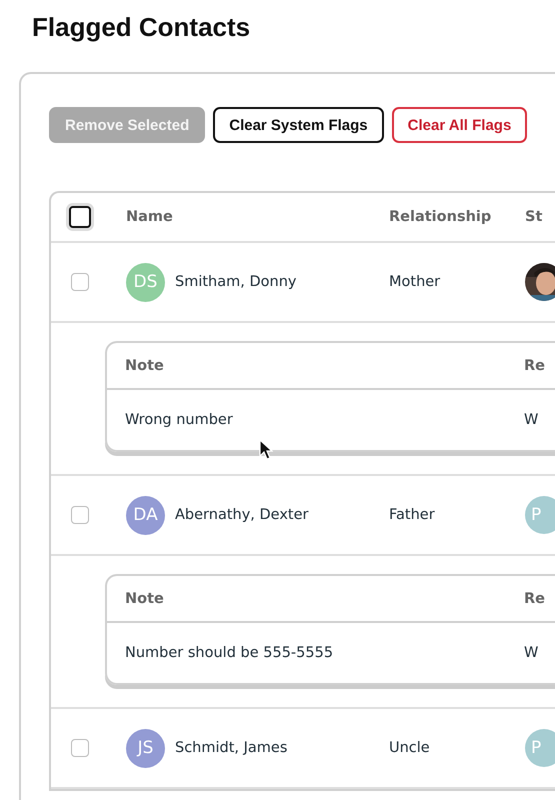 This screenshot has height=800, width=555. I want to click on contact-name: Schmidt, James, so click(231, 748).